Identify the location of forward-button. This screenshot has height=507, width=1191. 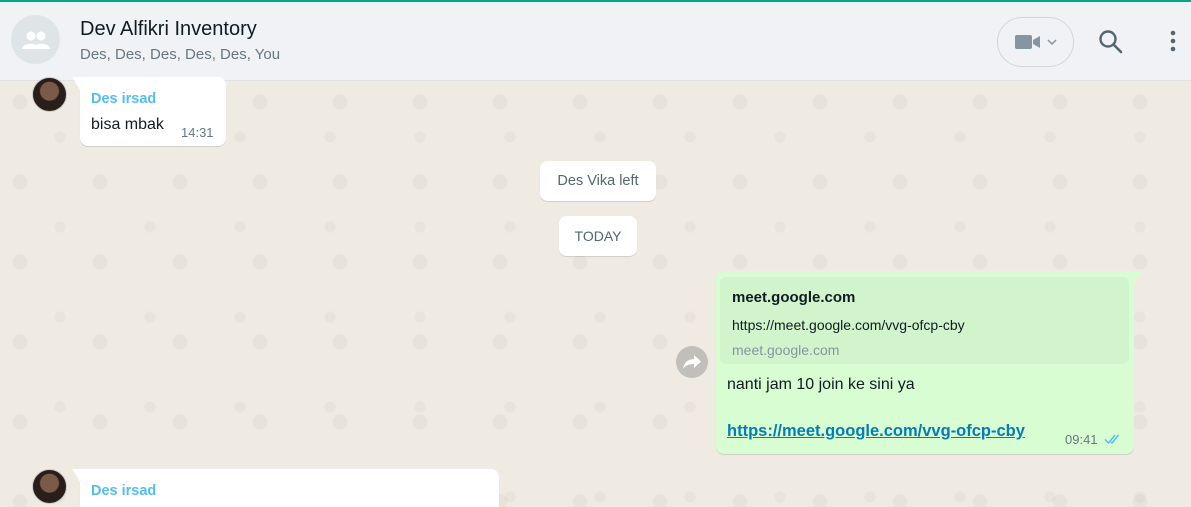
(692, 362).